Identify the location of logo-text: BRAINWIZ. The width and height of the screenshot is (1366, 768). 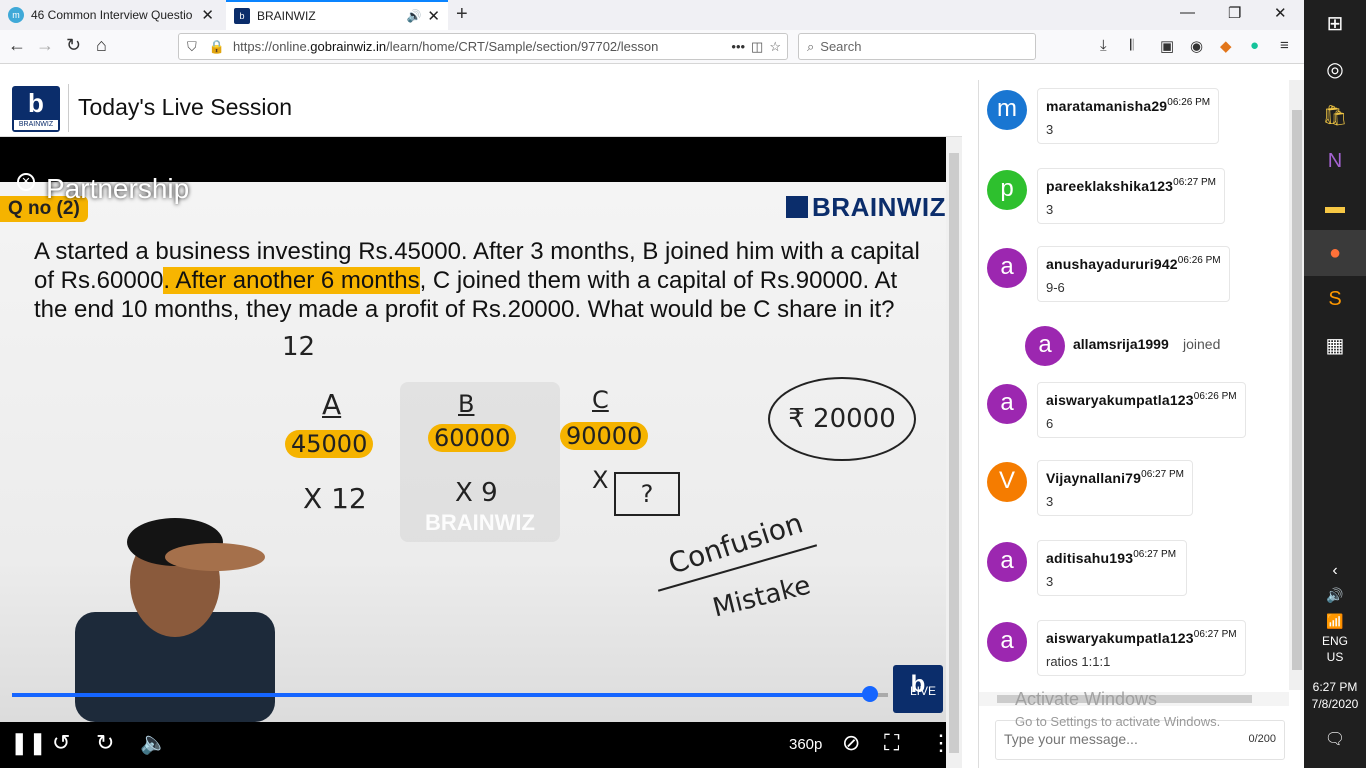
(36, 125).